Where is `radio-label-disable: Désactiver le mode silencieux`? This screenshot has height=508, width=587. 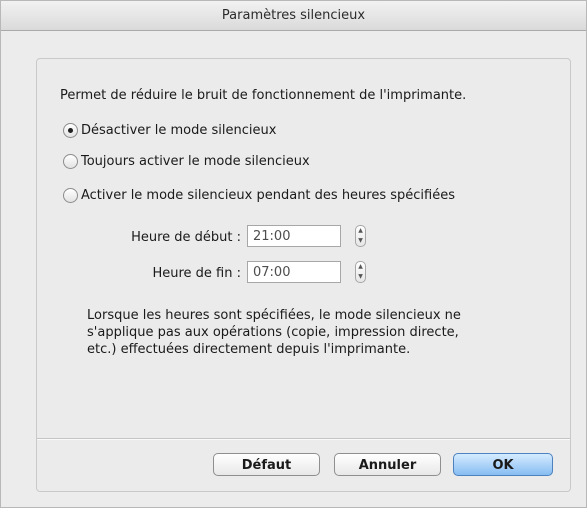
radio-label-disable: Désactiver le mode silencieux is located at coordinates (179, 130).